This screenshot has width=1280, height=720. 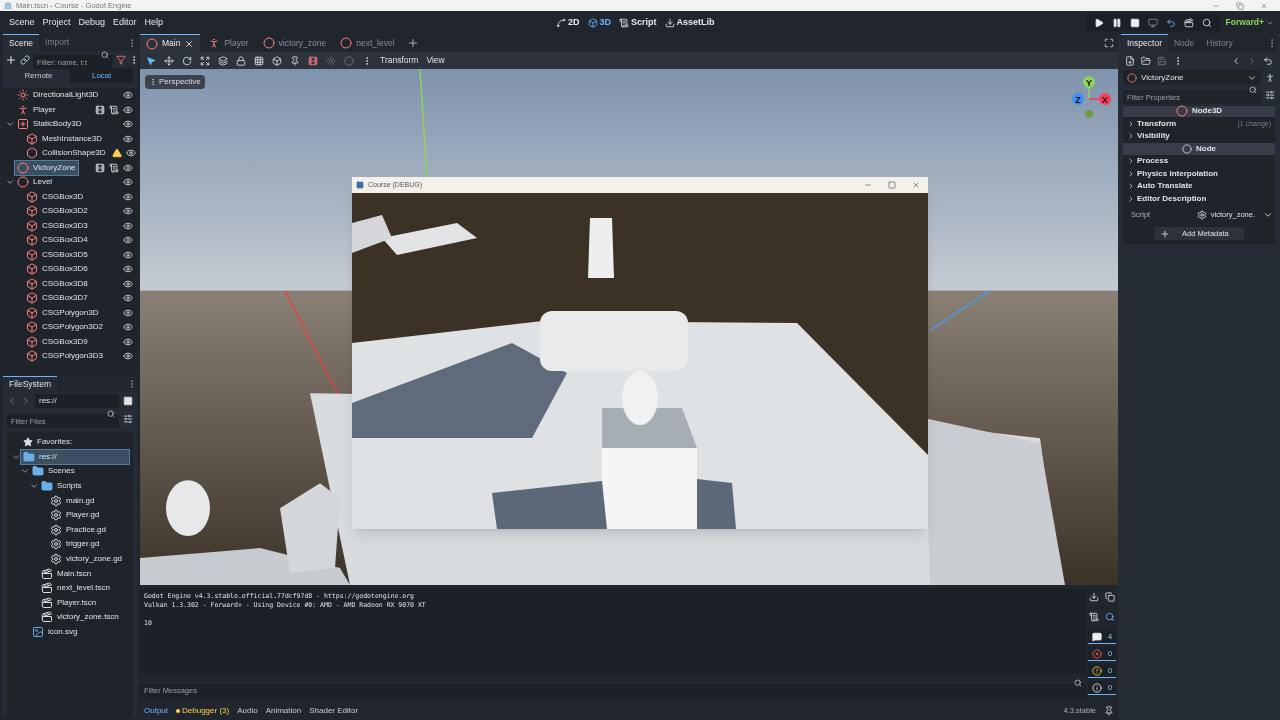 I want to click on bottom-tab: Shader Editor, so click(x=334, y=711).